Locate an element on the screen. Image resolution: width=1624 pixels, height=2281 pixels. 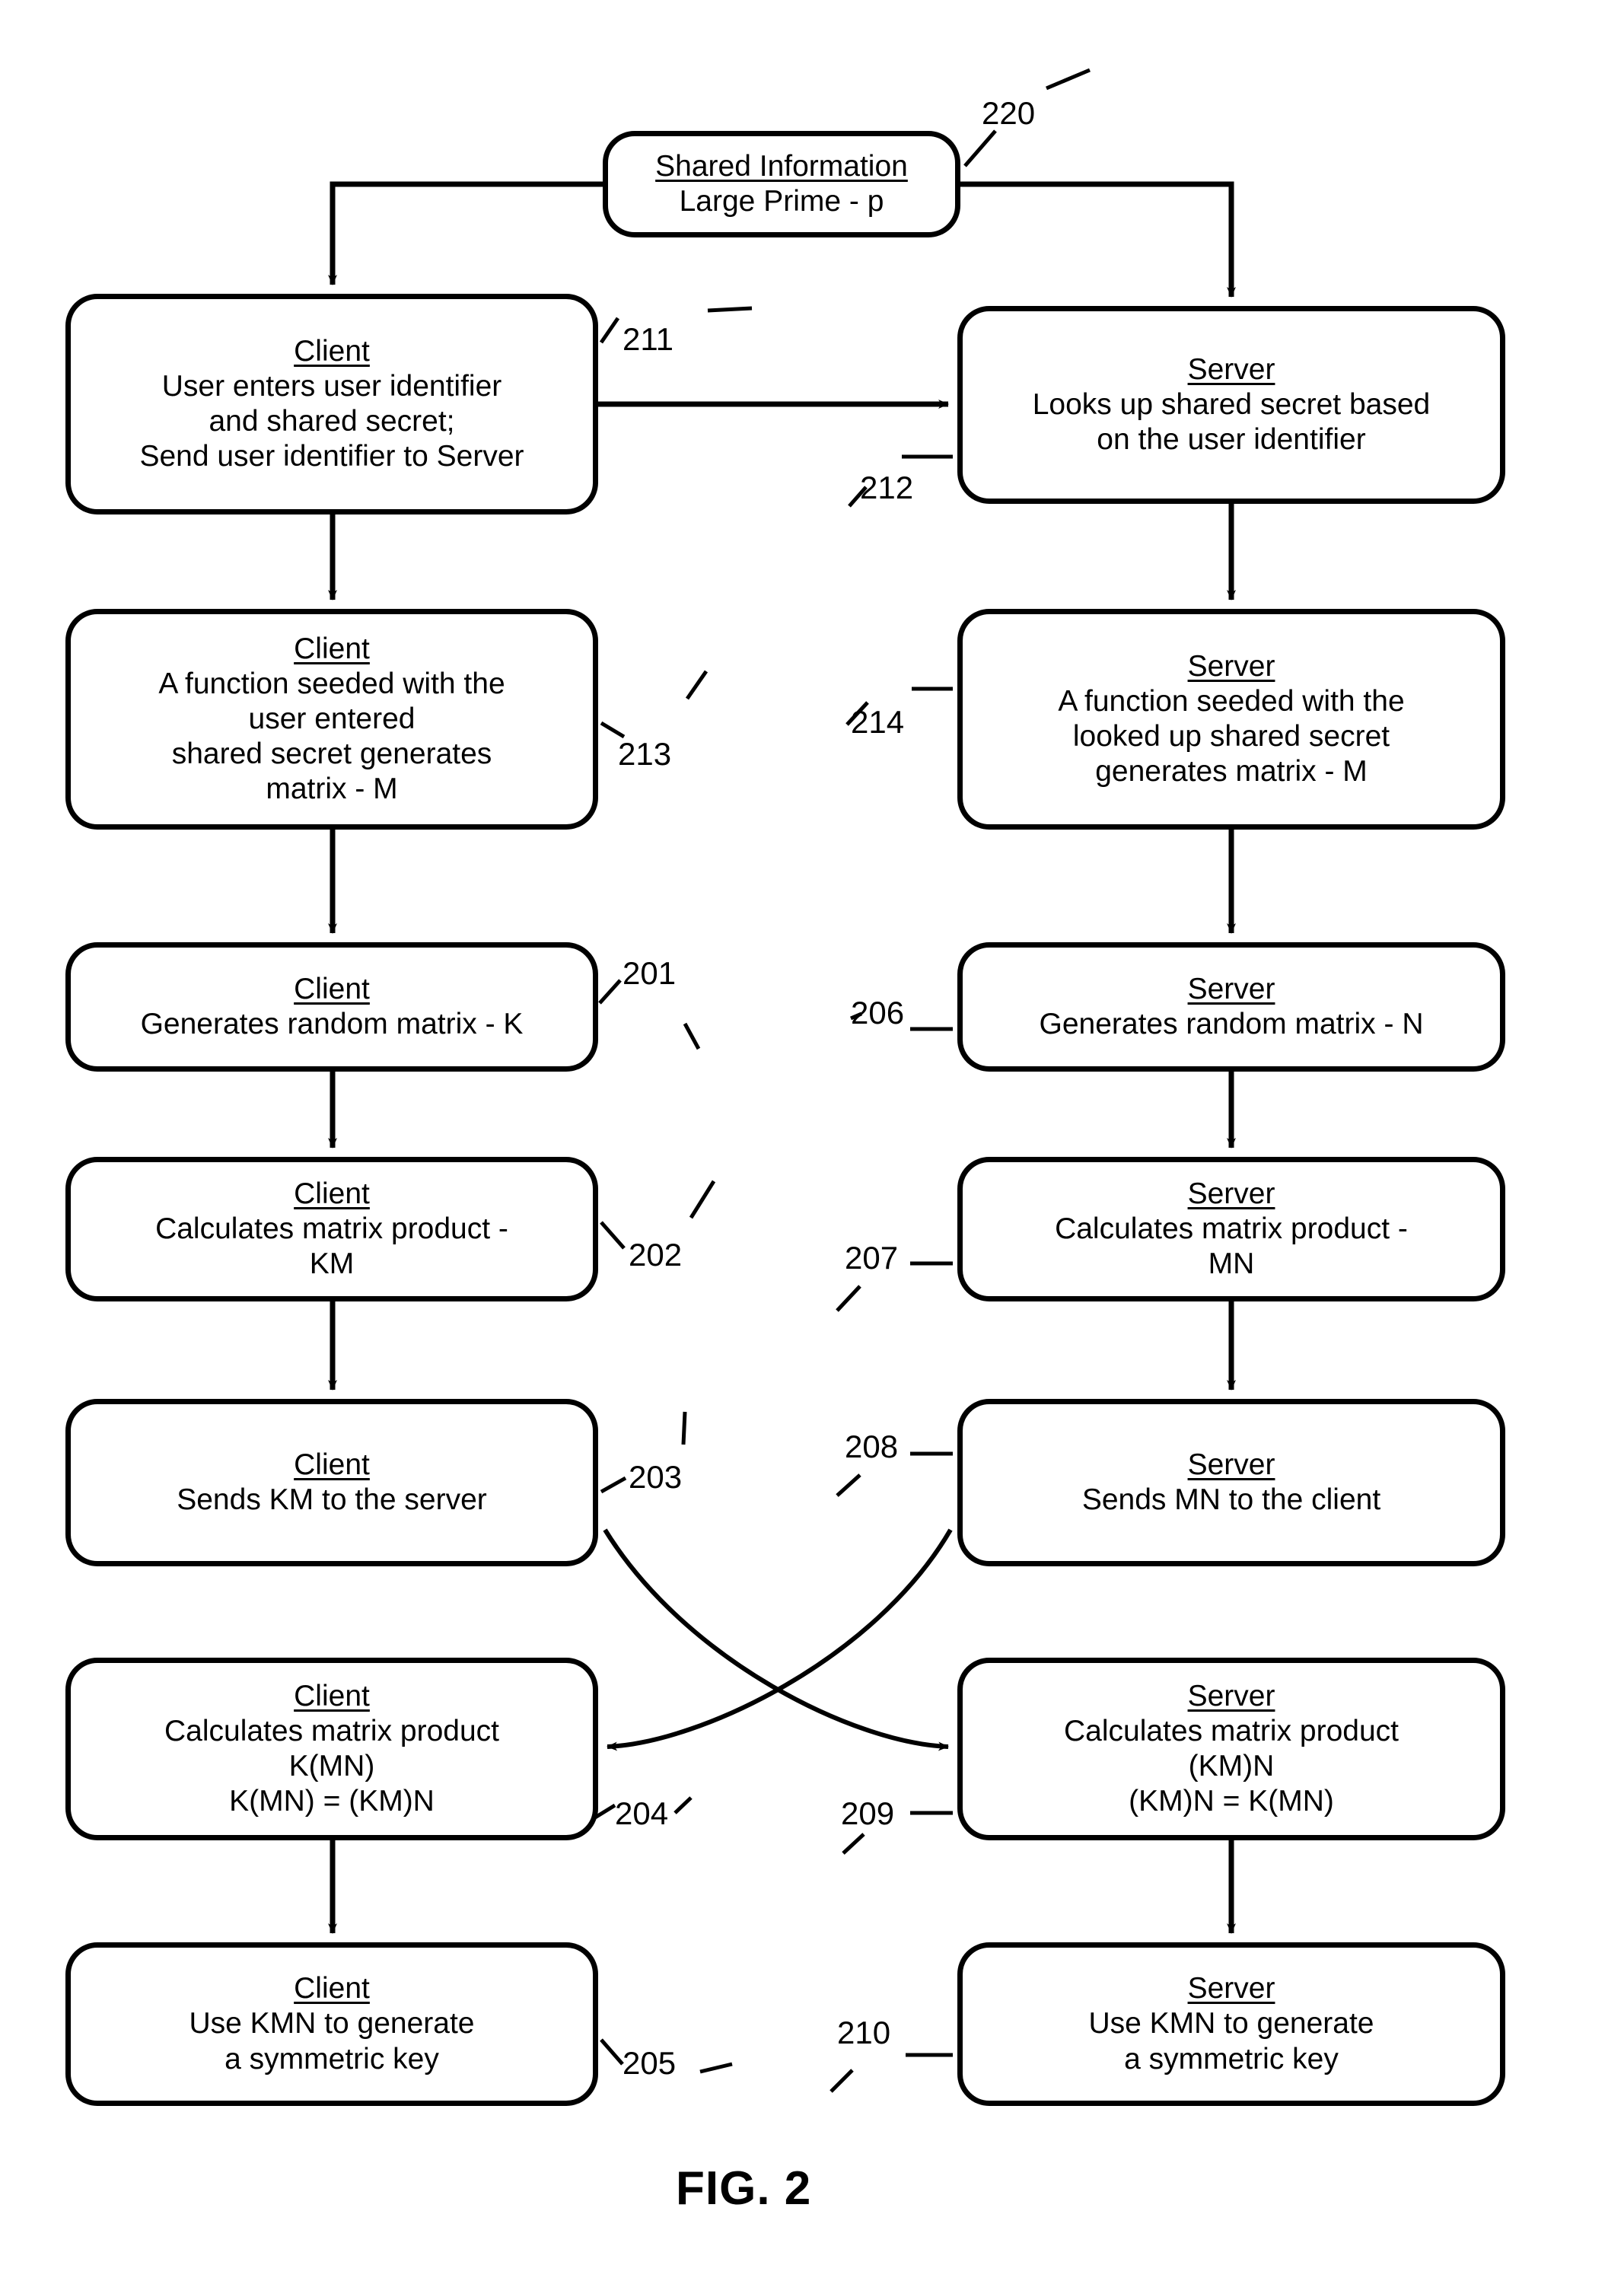
node-client-product-km: Client Calculates matrix product - KM is located at coordinates (331, 1229).